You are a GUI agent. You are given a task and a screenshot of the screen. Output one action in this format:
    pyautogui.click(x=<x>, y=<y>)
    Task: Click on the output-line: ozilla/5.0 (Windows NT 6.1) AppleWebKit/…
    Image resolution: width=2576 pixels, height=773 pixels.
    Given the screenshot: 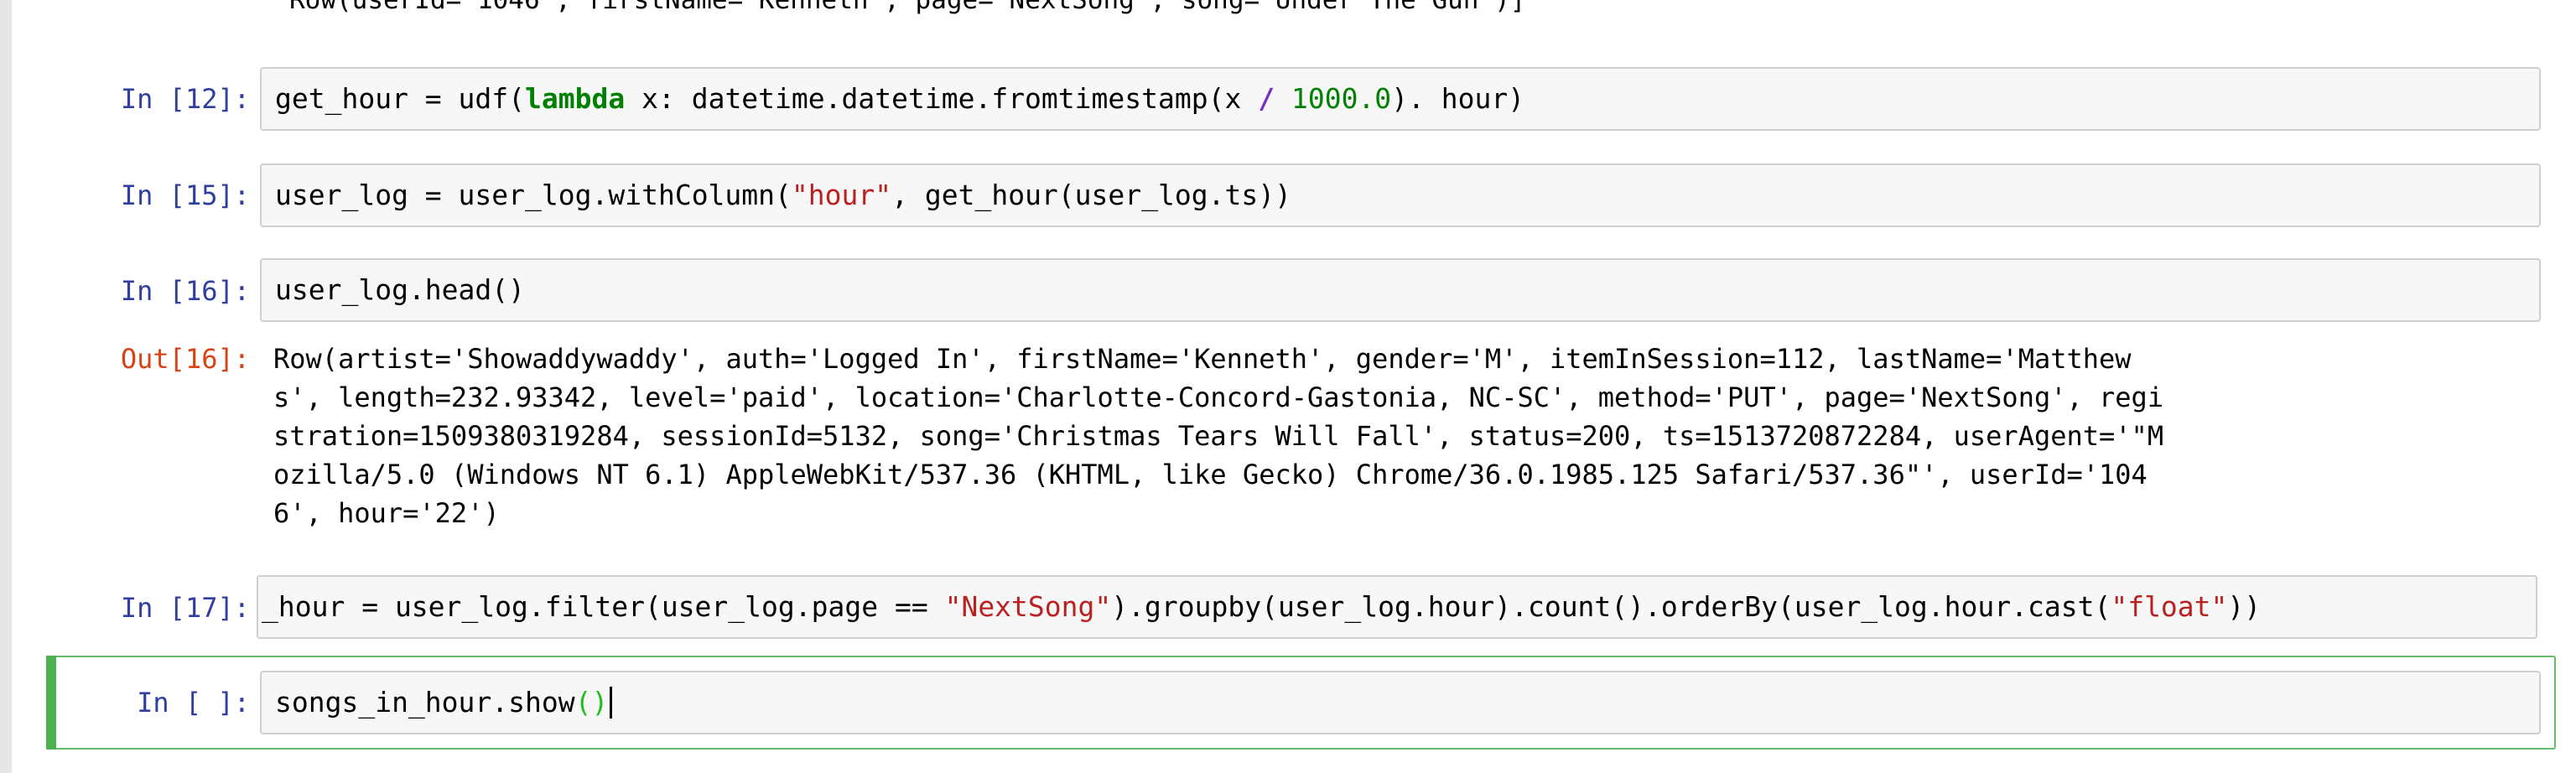 What is the action you would take?
    pyautogui.click(x=1210, y=474)
    